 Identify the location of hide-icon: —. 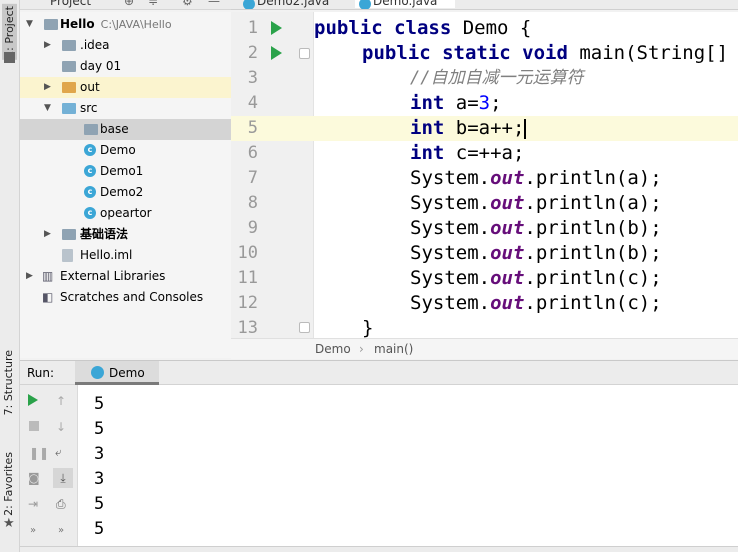
(214, 4).